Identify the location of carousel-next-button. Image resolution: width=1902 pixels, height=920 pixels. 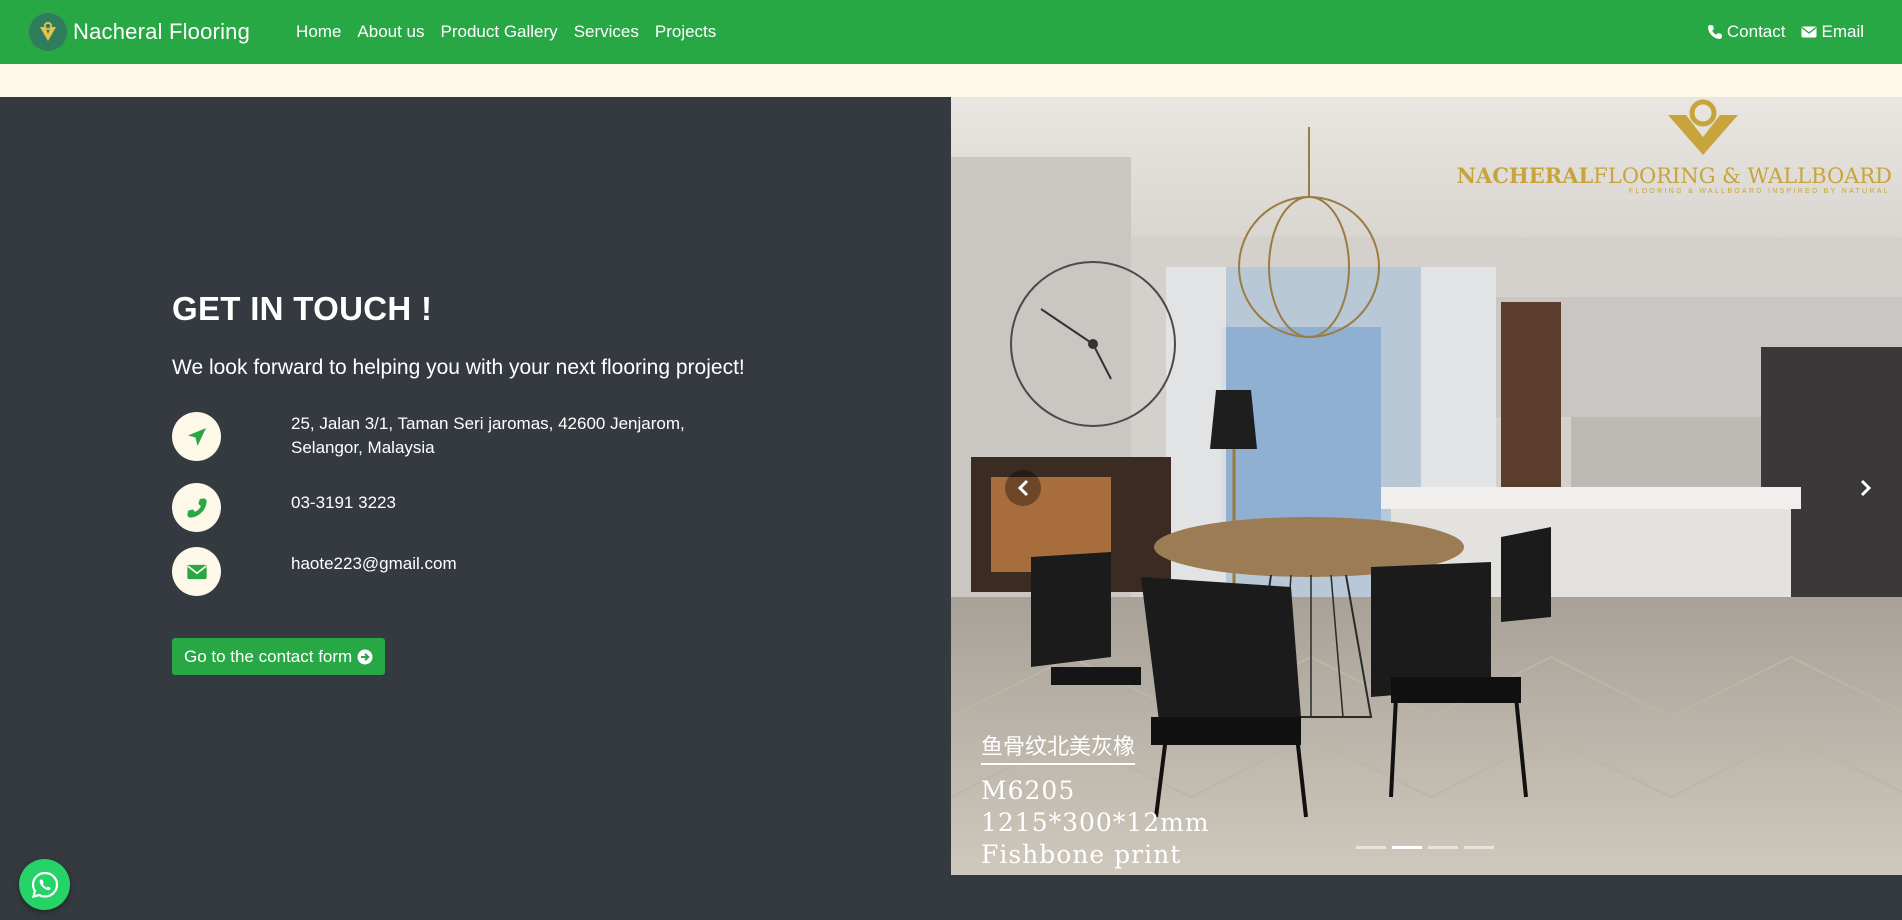
(1866, 488).